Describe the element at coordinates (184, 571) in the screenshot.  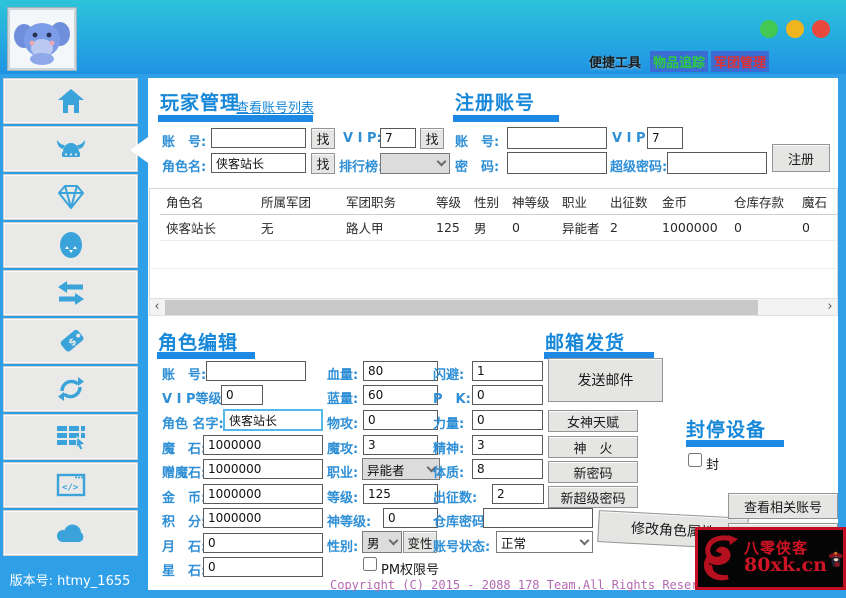
I see `field-label: 星 石:` at that location.